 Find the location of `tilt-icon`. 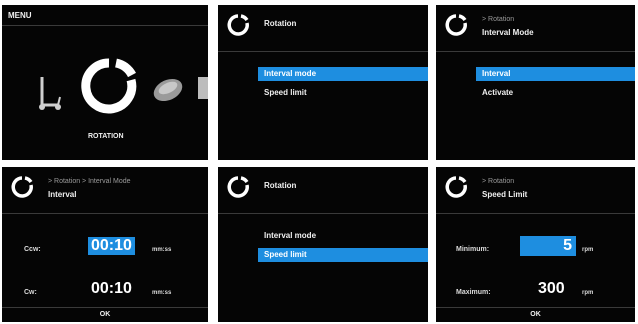

tilt-icon is located at coordinates (168, 90).